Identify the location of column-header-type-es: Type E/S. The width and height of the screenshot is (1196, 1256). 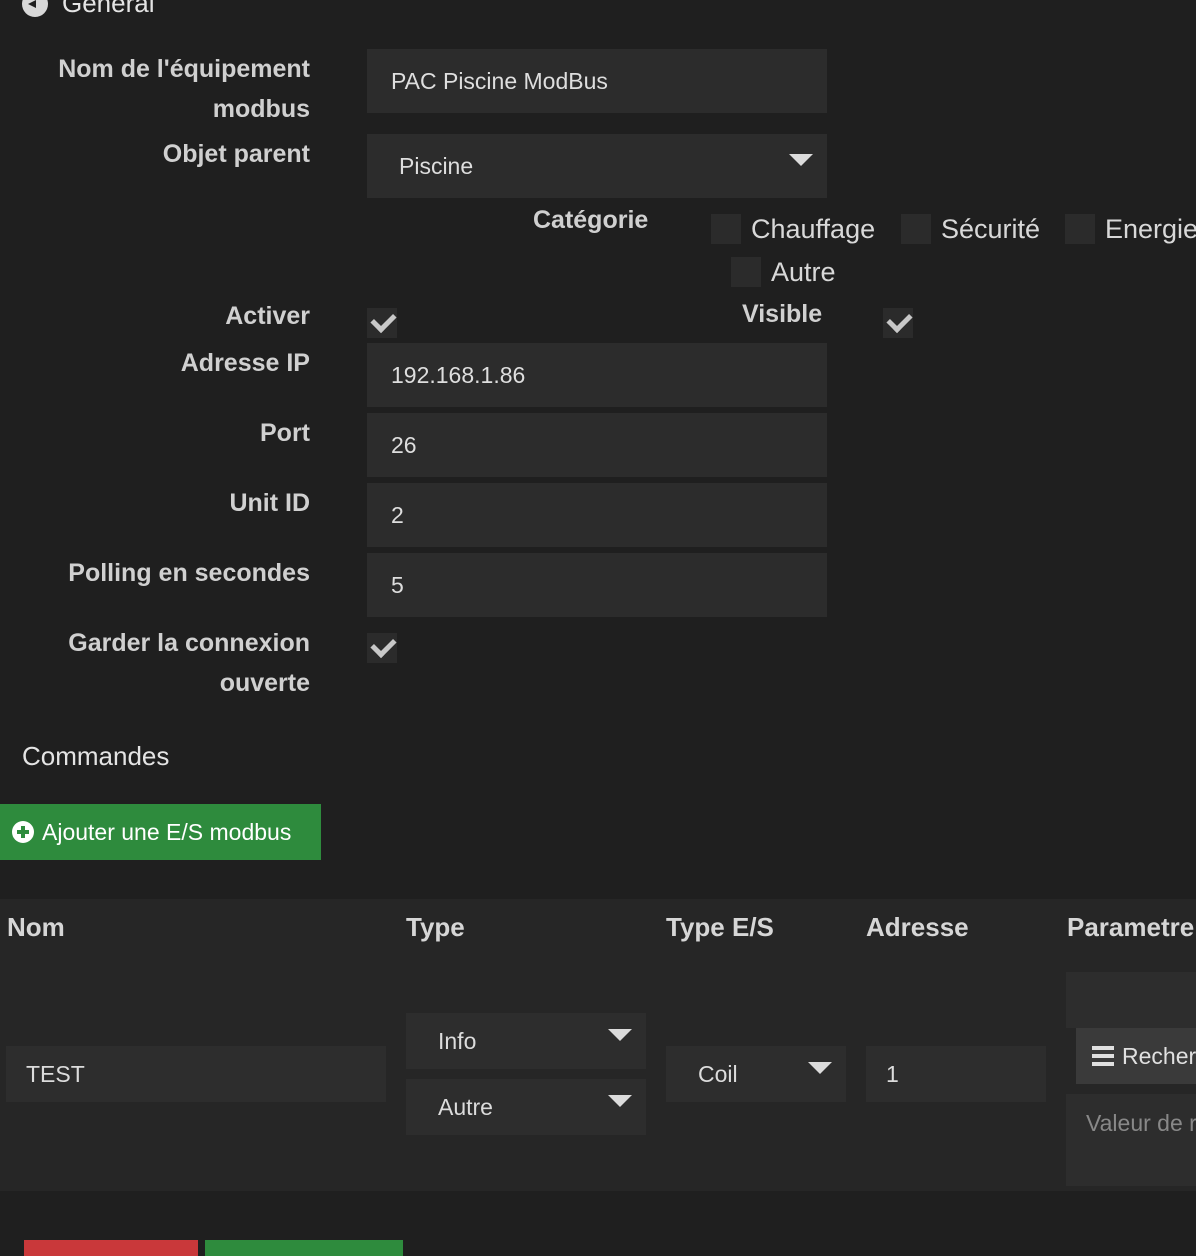
(720, 927).